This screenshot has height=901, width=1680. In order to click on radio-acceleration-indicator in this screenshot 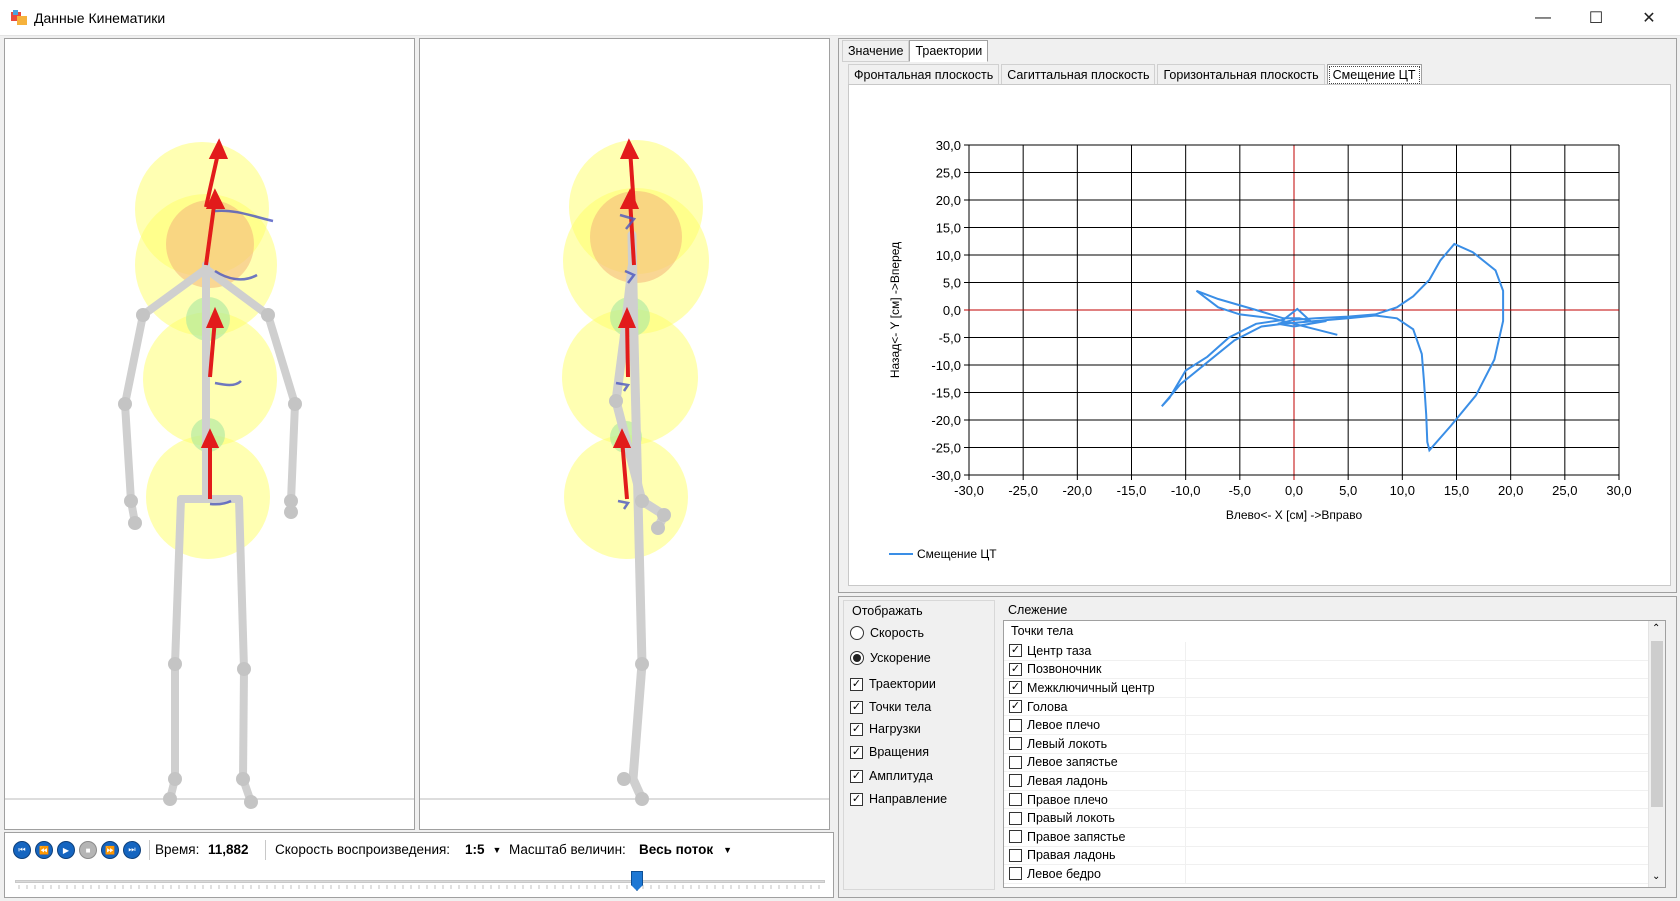, I will do `click(857, 658)`.